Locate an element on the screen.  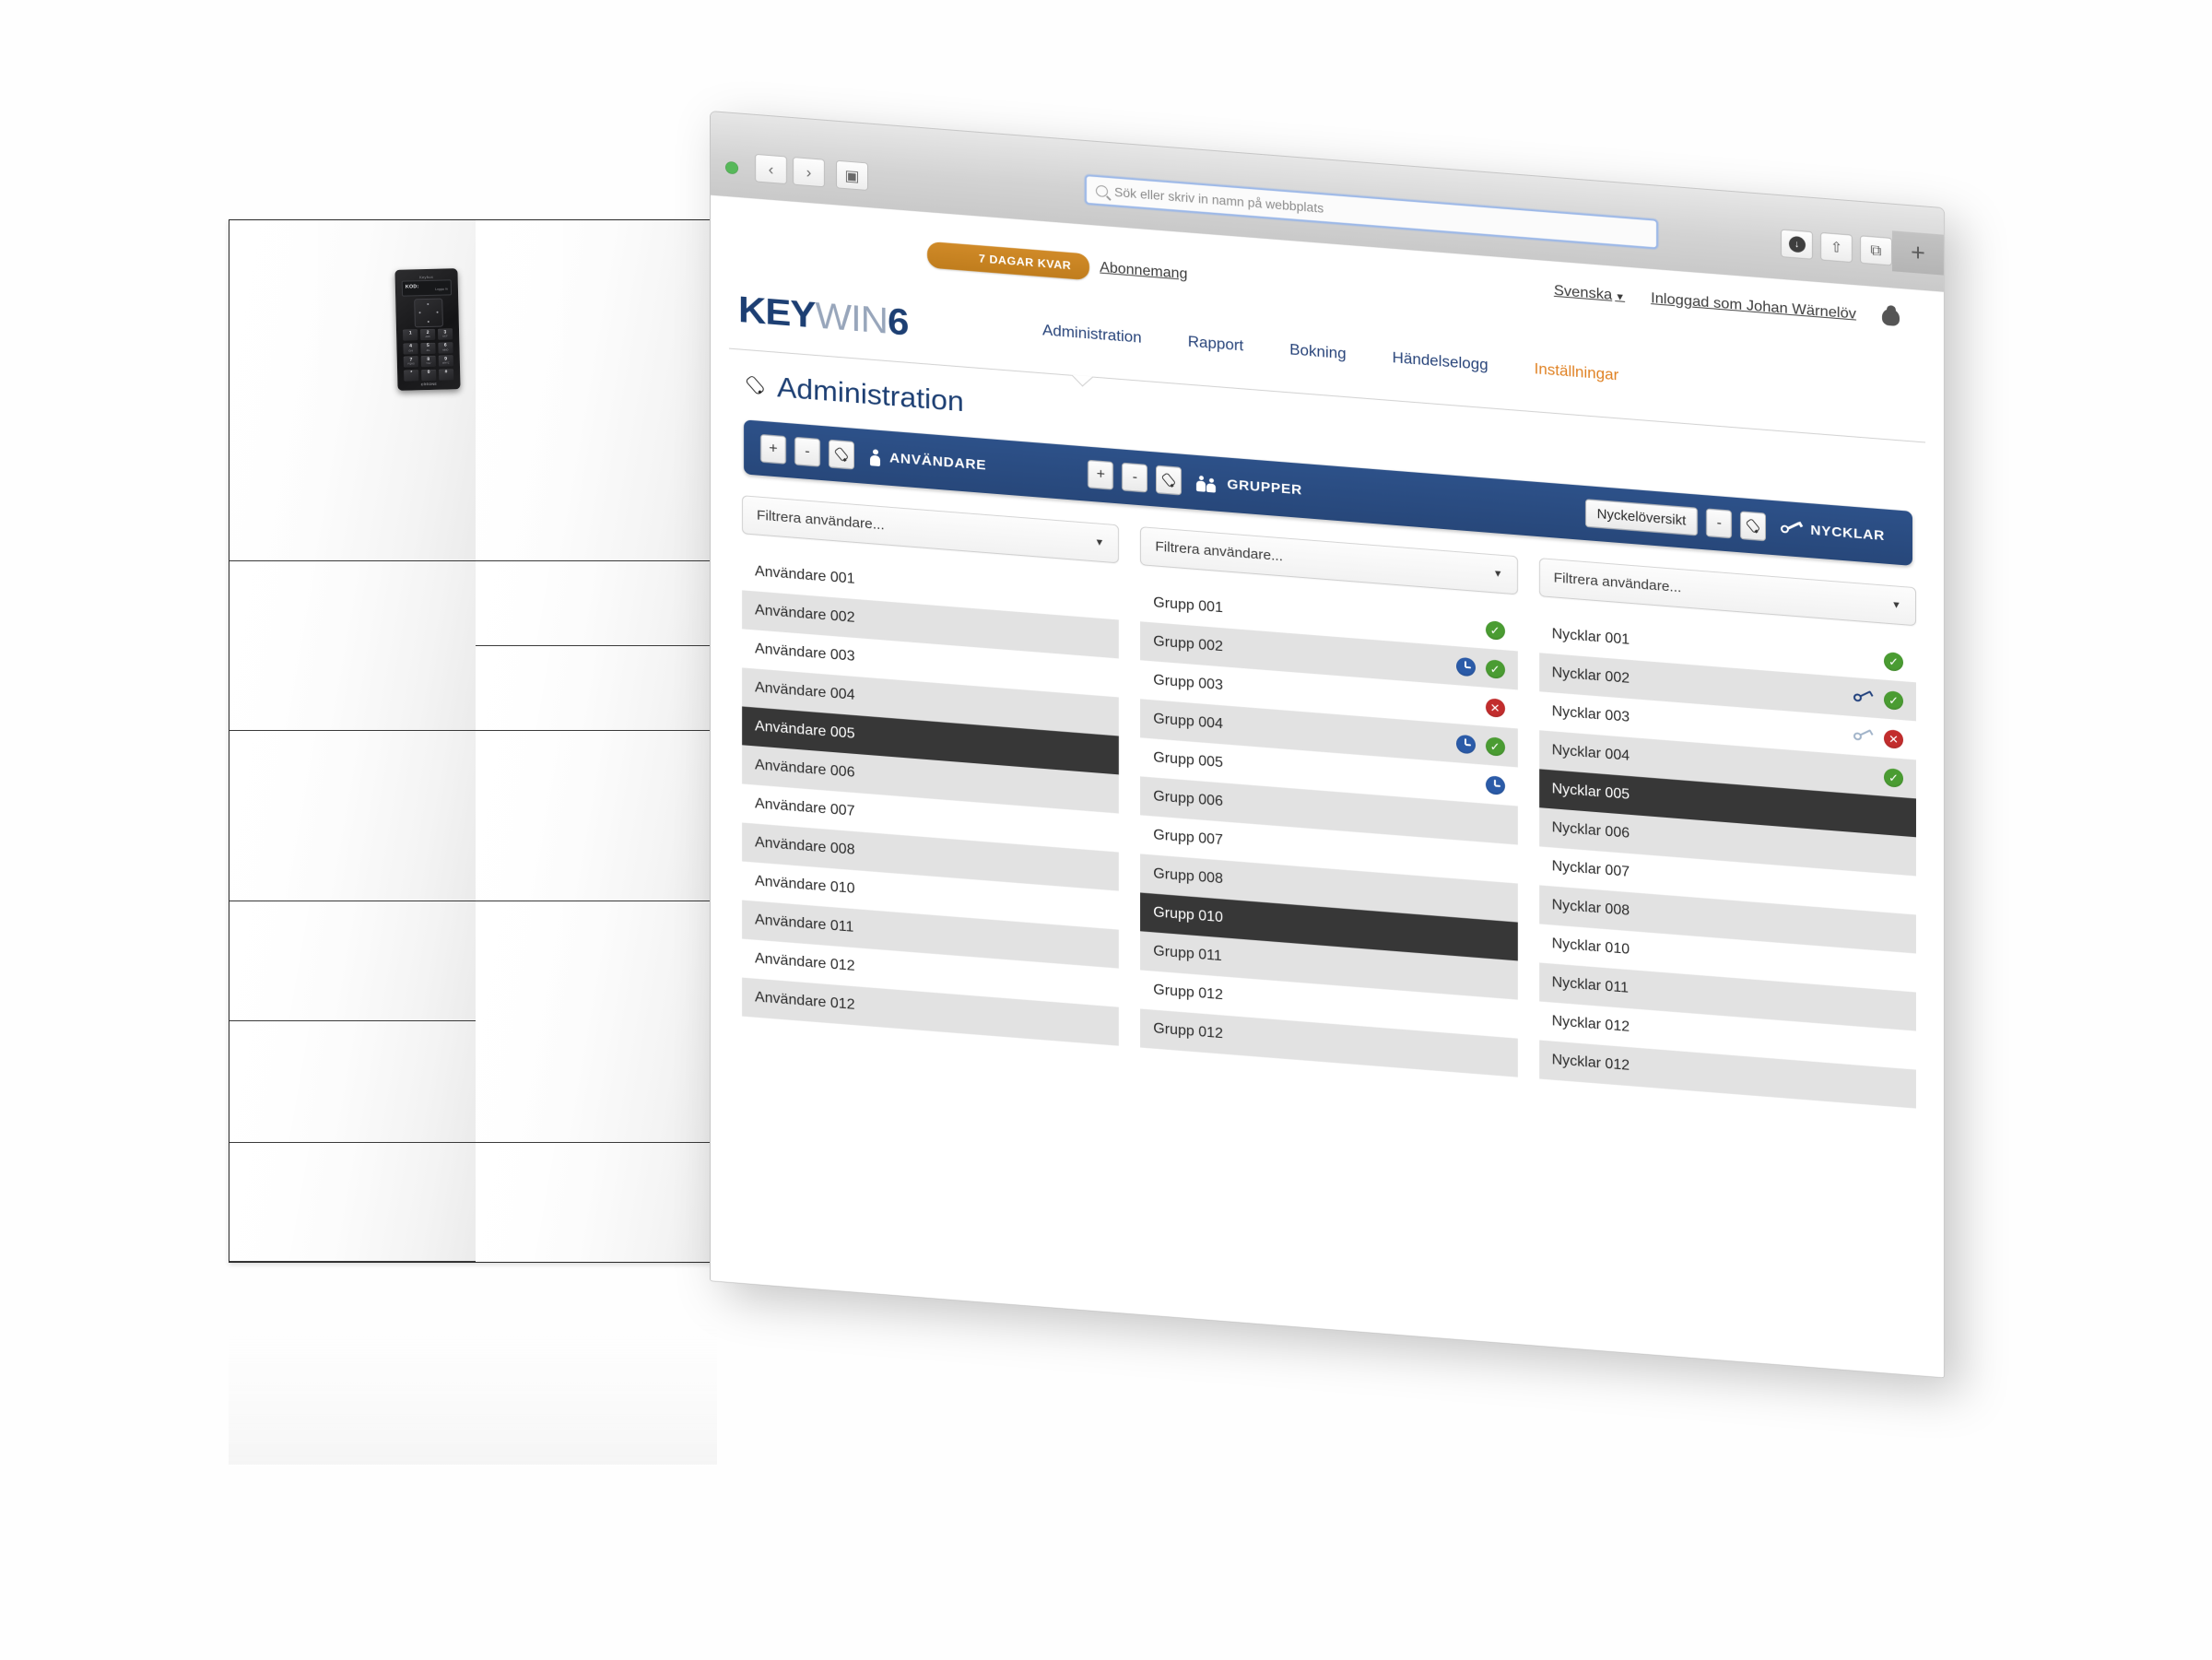
nav-item-administration: Administration is located at coordinates (1092, 334).